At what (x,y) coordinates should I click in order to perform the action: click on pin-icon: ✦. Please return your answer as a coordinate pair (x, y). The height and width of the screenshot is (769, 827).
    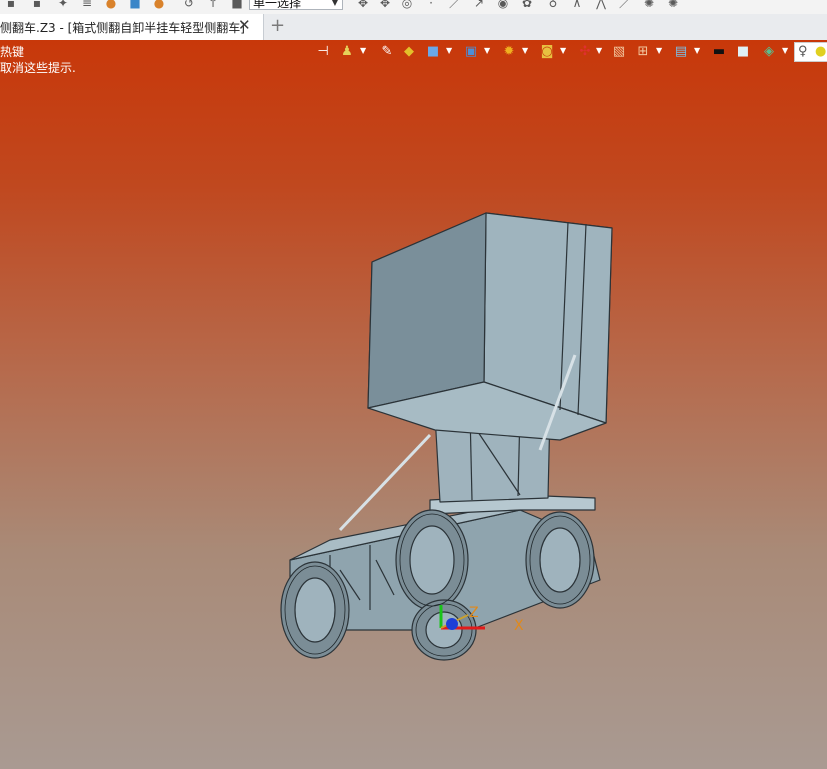
    Looking at the image, I should click on (63, 5).